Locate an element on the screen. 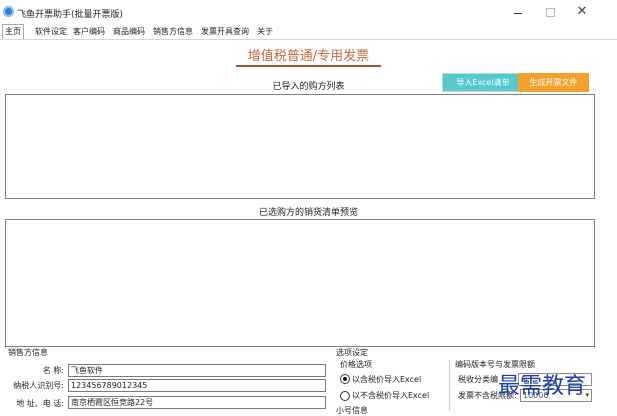  radio-tax-inclusive is located at coordinates (345, 379).